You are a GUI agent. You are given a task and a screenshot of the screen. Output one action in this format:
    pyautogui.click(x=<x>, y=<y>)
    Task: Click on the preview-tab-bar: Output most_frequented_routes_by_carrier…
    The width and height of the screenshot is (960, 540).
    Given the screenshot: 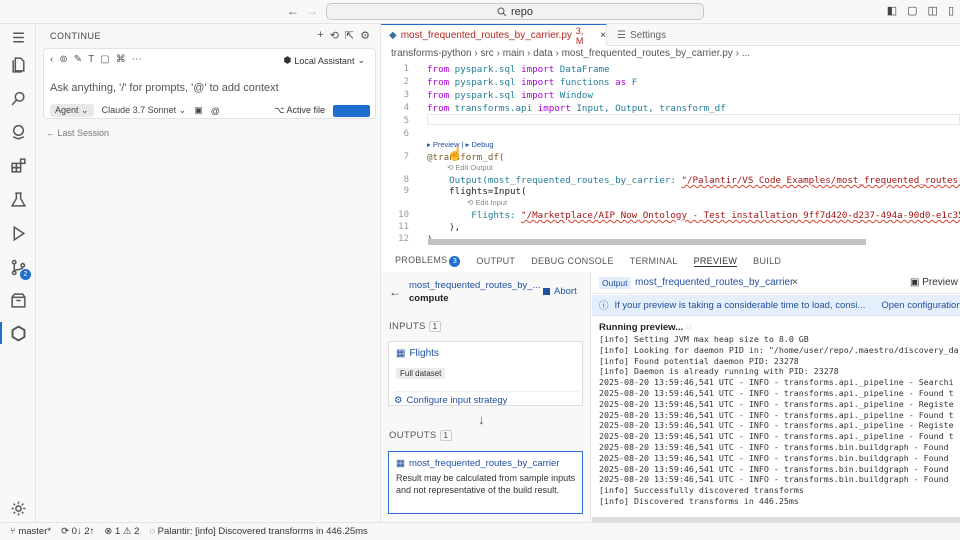 What is the action you would take?
    pyautogui.click(x=776, y=283)
    